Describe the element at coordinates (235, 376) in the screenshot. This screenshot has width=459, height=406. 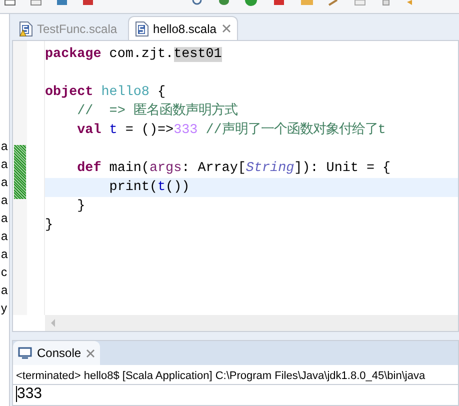
I see `console-header: <terminated> hello8$ [Scala Application] C:\Program Files\Java\jdk1.8.0_45\bin\java` at that location.